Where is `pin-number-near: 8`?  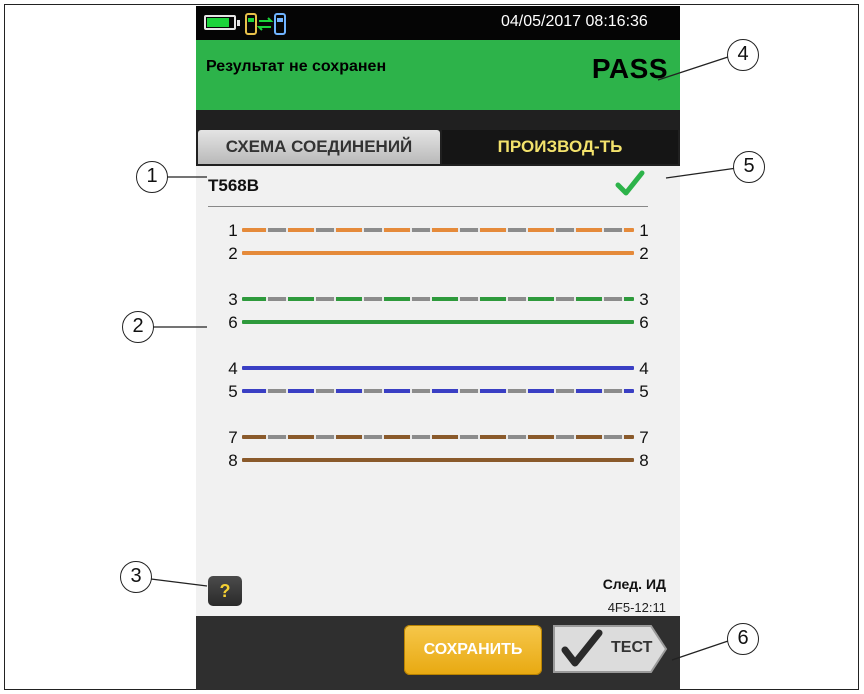
pin-number-near: 8 is located at coordinates (233, 460).